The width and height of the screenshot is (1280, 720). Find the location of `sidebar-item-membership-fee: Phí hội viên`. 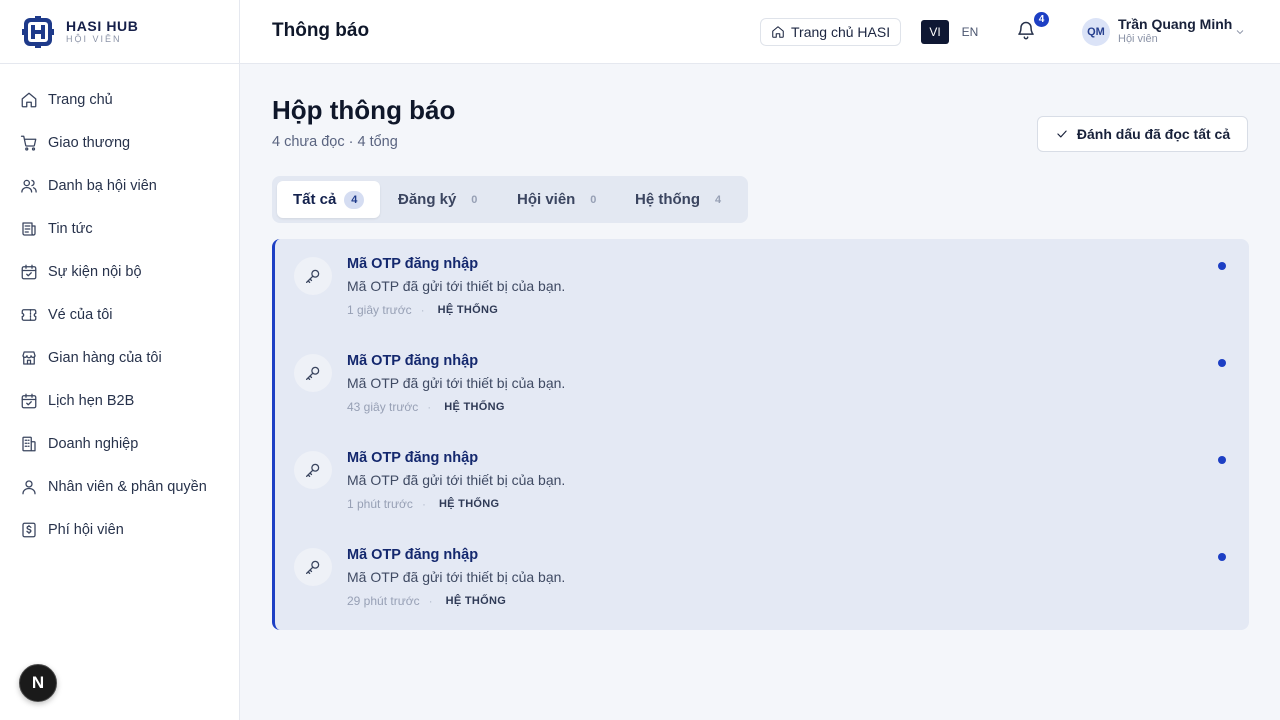

sidebar-item-membership-fee: Phí hội viên is located at coordinates (119, 529).